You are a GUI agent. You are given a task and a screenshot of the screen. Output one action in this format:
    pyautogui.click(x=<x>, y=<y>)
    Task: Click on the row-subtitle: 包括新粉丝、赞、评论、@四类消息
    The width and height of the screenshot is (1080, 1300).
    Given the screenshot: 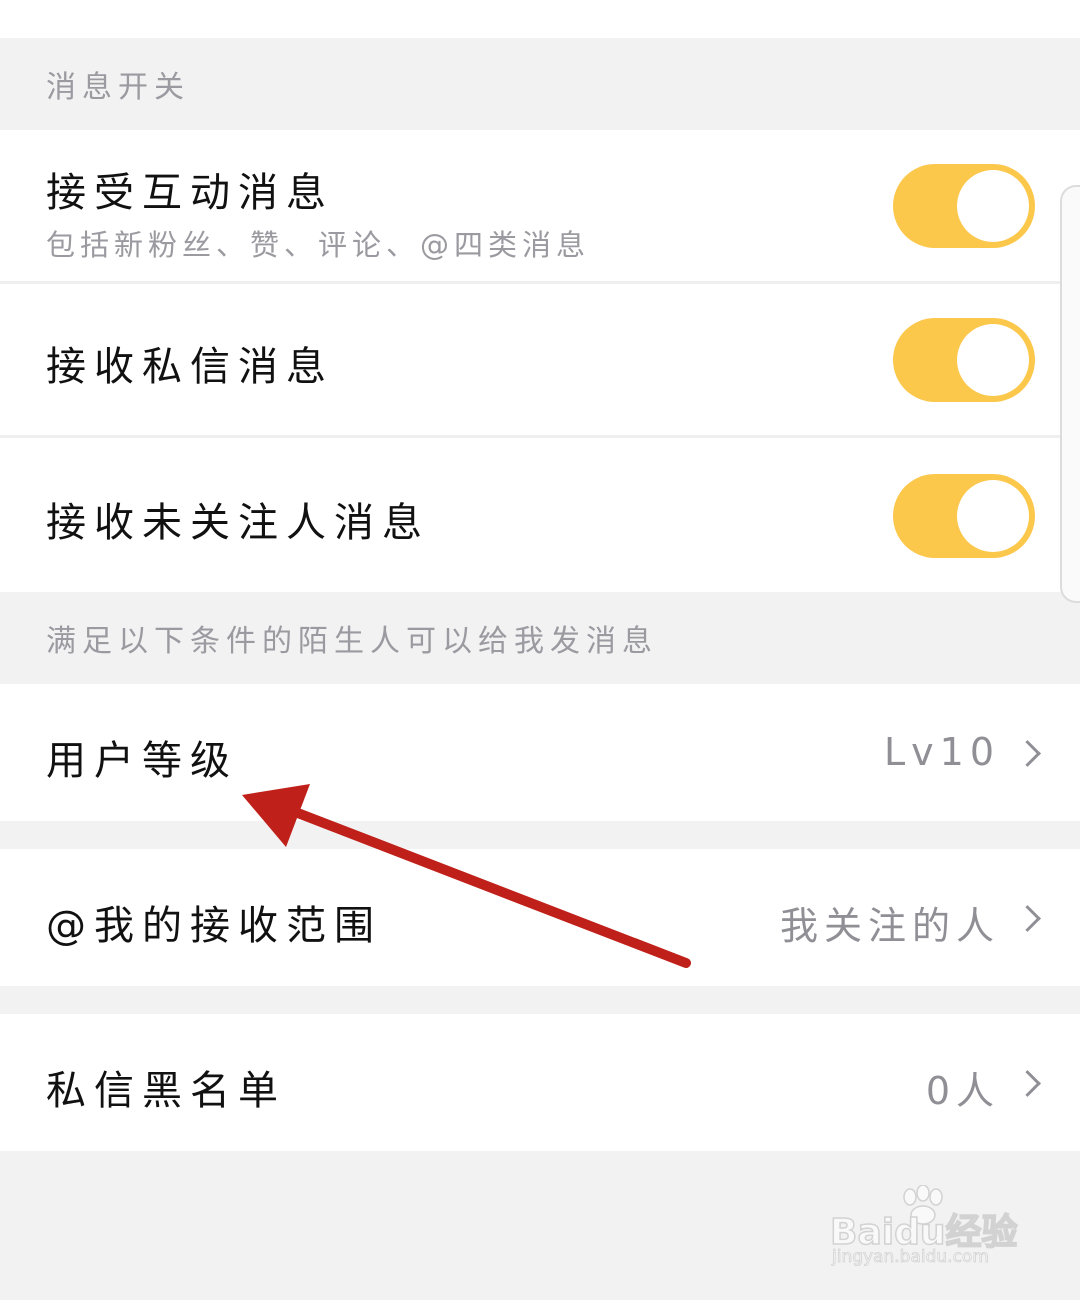 What is the action you would take?
    pyautogui.click(x=318, y=245)
    